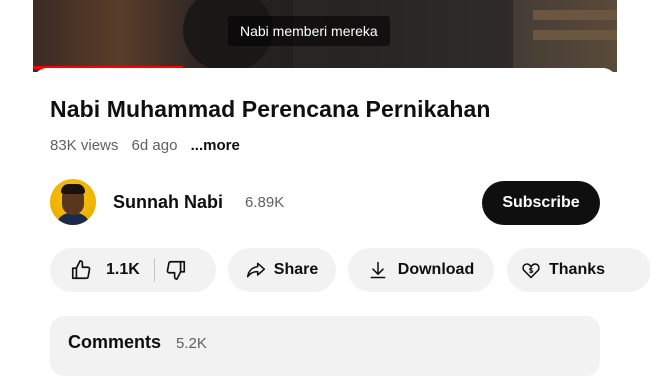  Describe the element at coordinates (123, 269) in the screenshot. I see `like-count: 1.1K` at that location.